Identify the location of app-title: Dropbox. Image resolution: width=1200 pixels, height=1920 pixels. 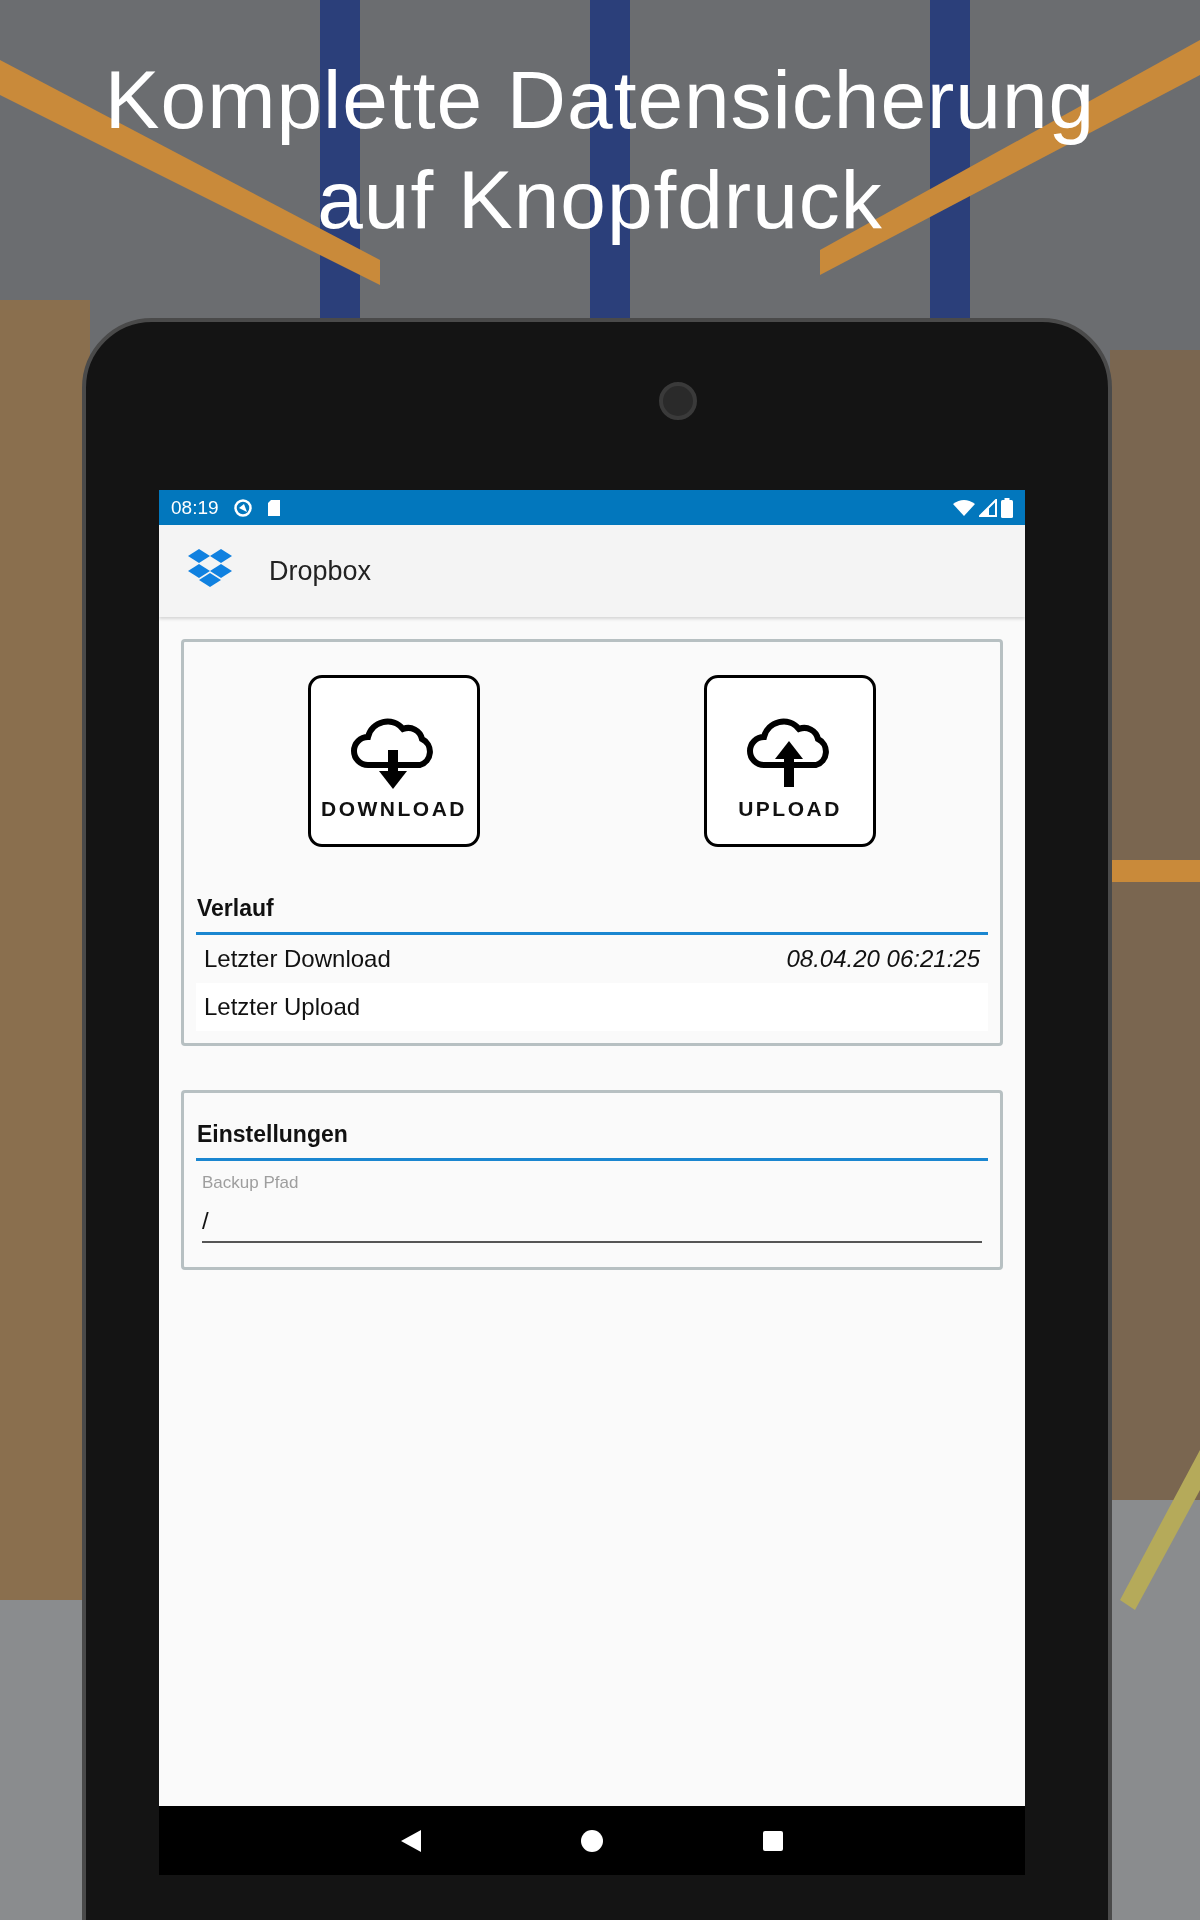
(320, 571).